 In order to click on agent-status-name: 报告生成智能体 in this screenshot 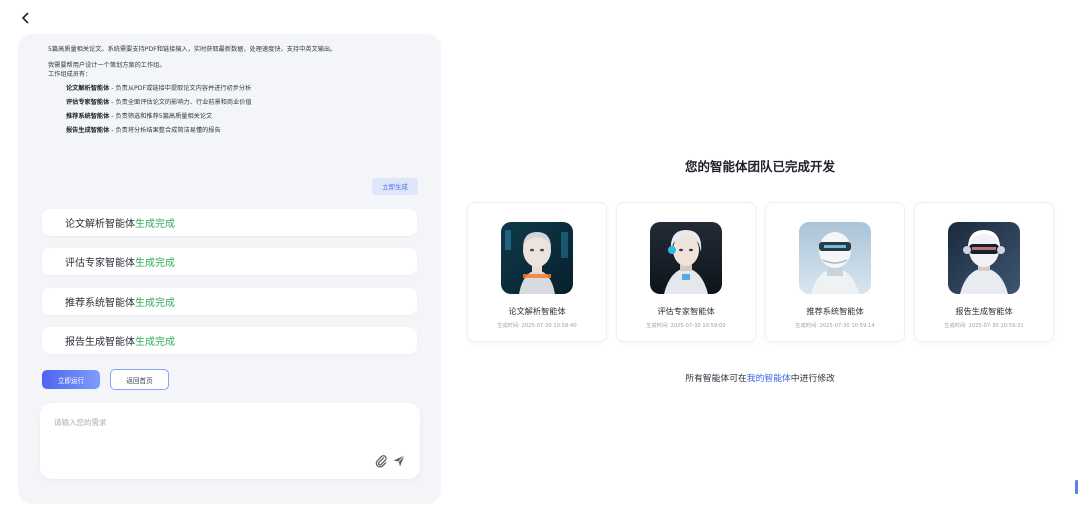, I will do `click(100, 342)`.